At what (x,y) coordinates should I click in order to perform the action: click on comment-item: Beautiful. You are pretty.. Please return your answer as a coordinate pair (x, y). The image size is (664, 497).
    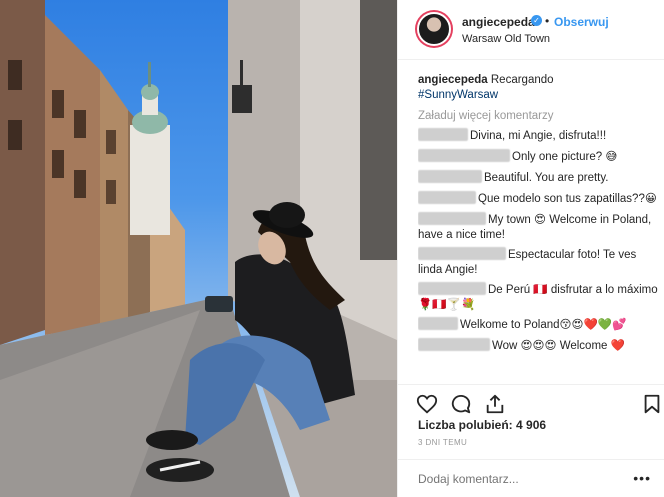
    Looking at the image, I should click on (538, 178).